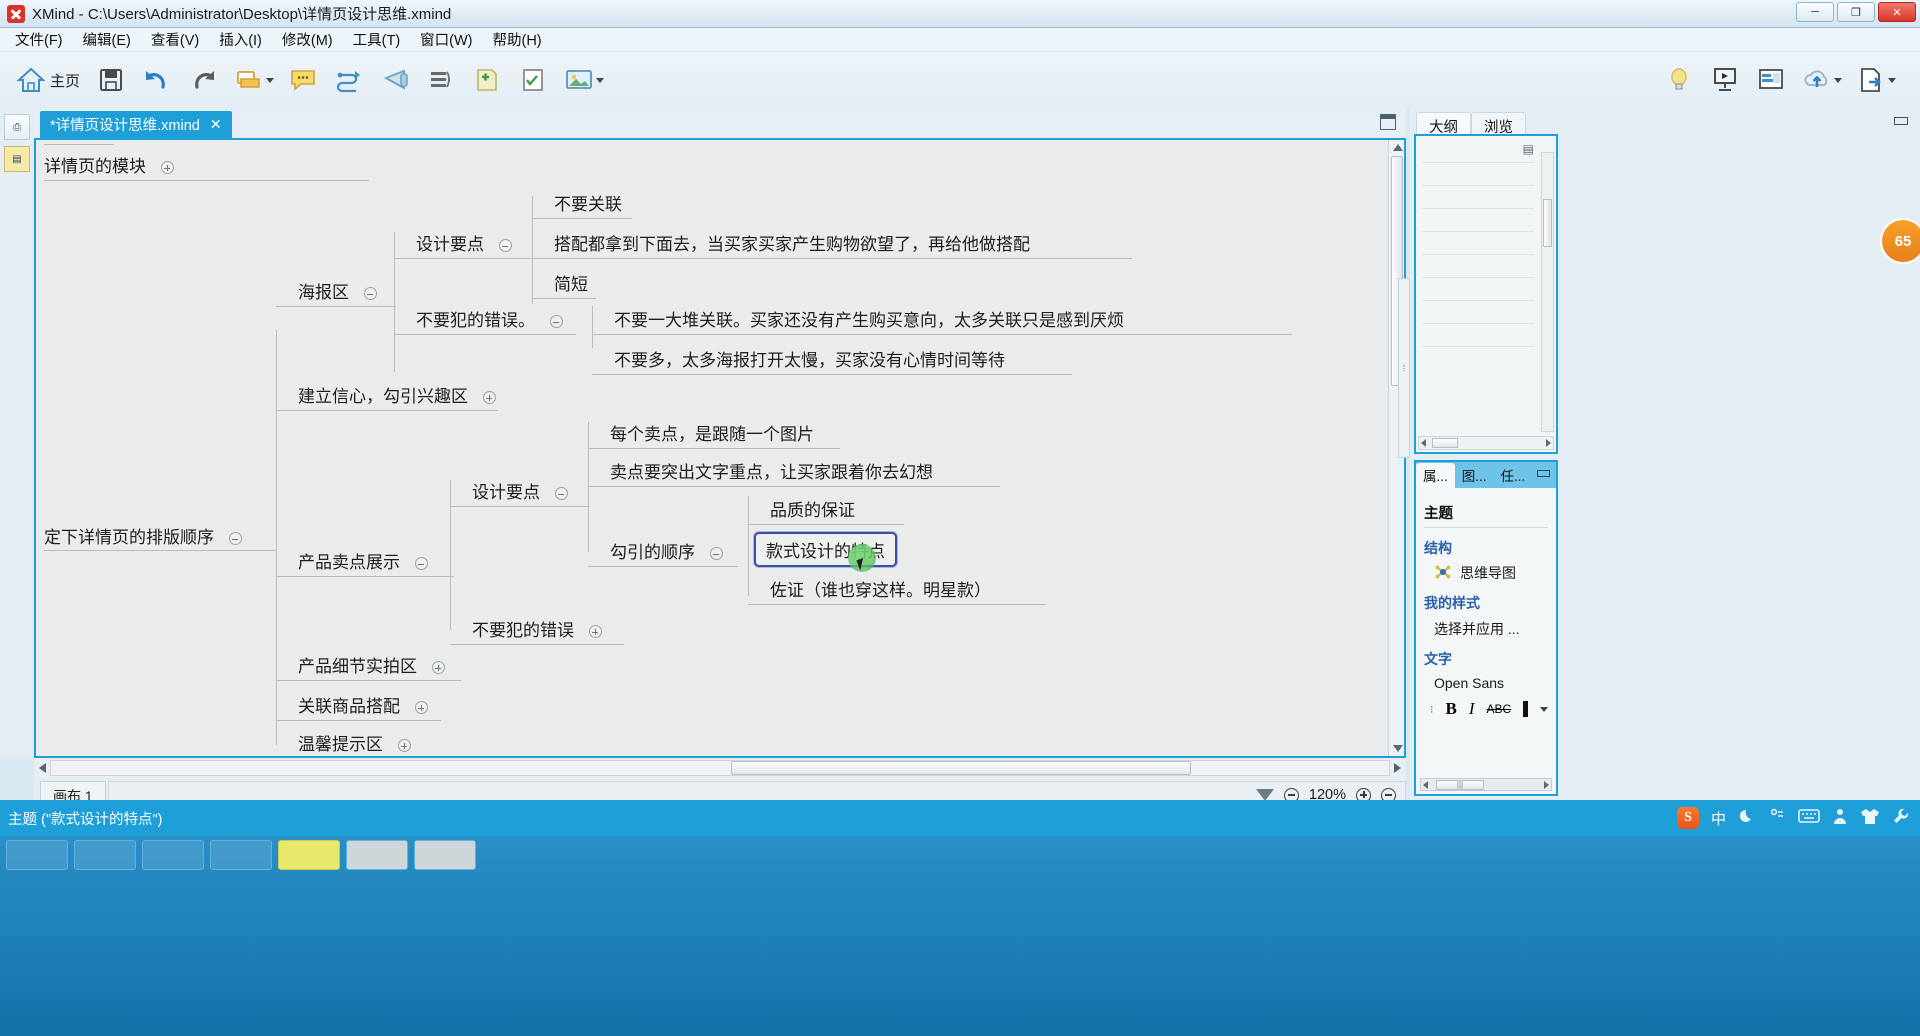  What do you see at coordinates (1491, 683) in the screenshot?
I see `font-family-select: Open Sans` at bounding box center [1491, 683].